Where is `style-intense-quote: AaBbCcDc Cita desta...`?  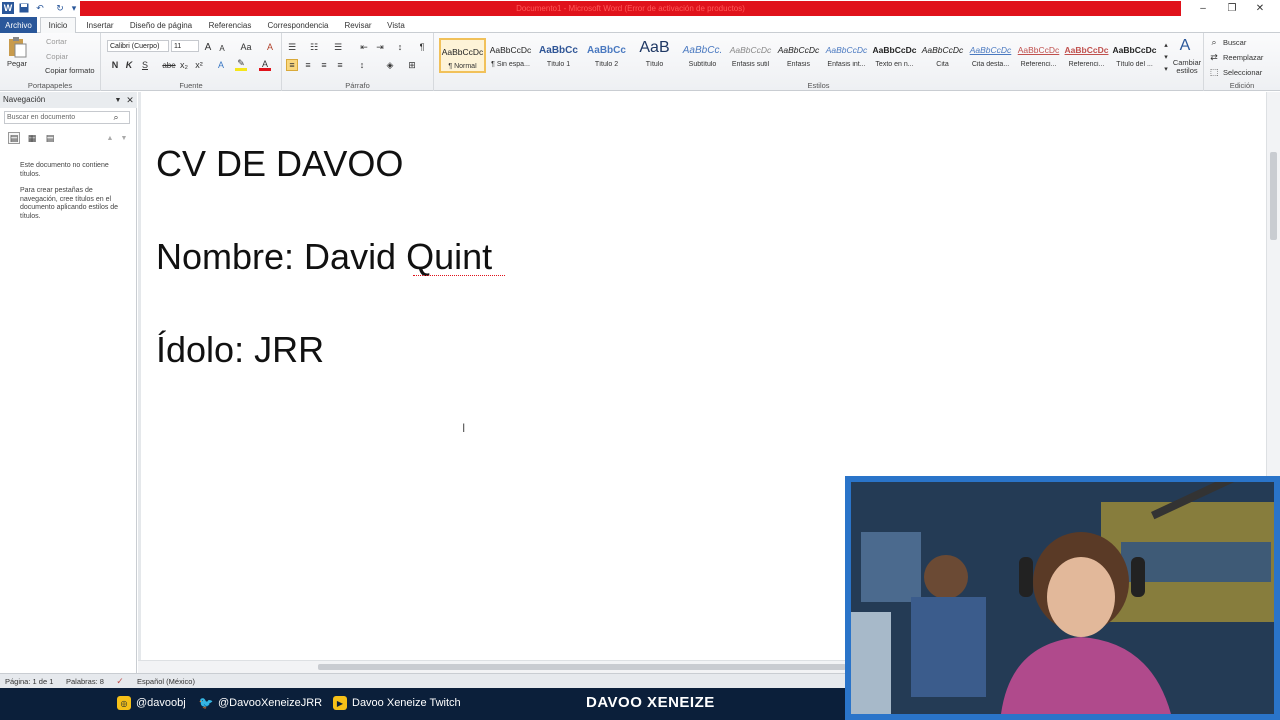 style-intense-quote: AaBbCcDc Cita desta... is located at coordinates (990, 55).